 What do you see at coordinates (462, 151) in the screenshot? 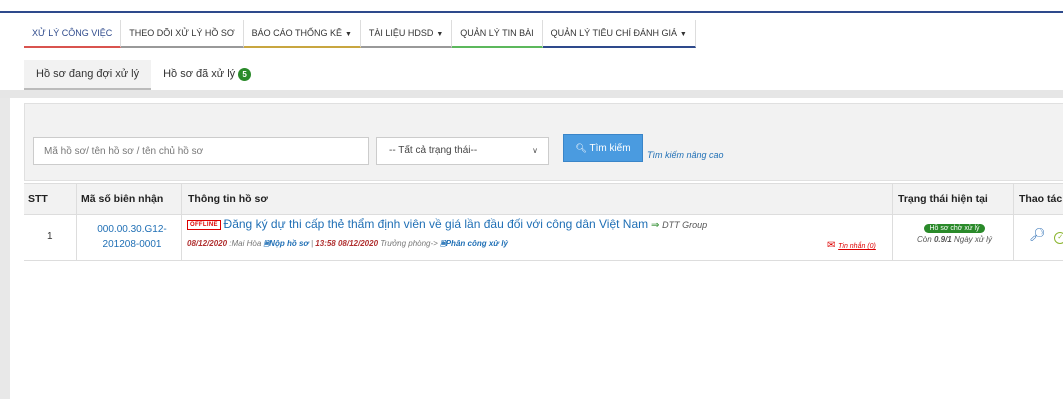
I see `status-select: -- Tất cả trạng thái-- ∨` at bounding box center [462, 151].